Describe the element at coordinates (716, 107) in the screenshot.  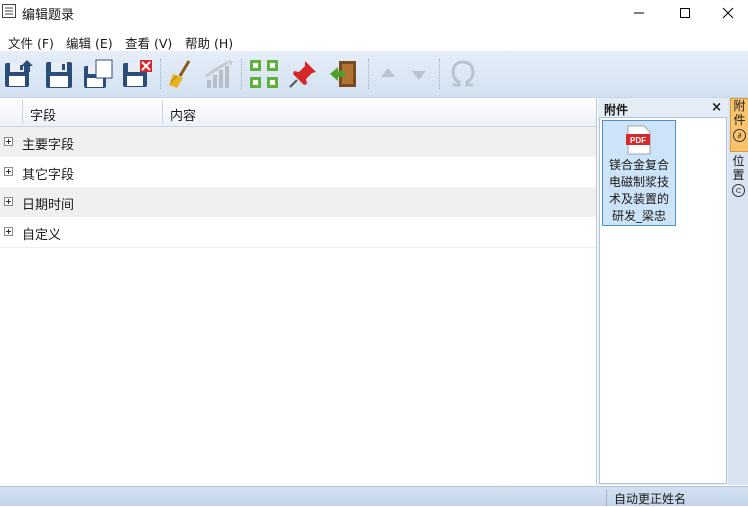
I see `panel-close-button: ×` at that location.